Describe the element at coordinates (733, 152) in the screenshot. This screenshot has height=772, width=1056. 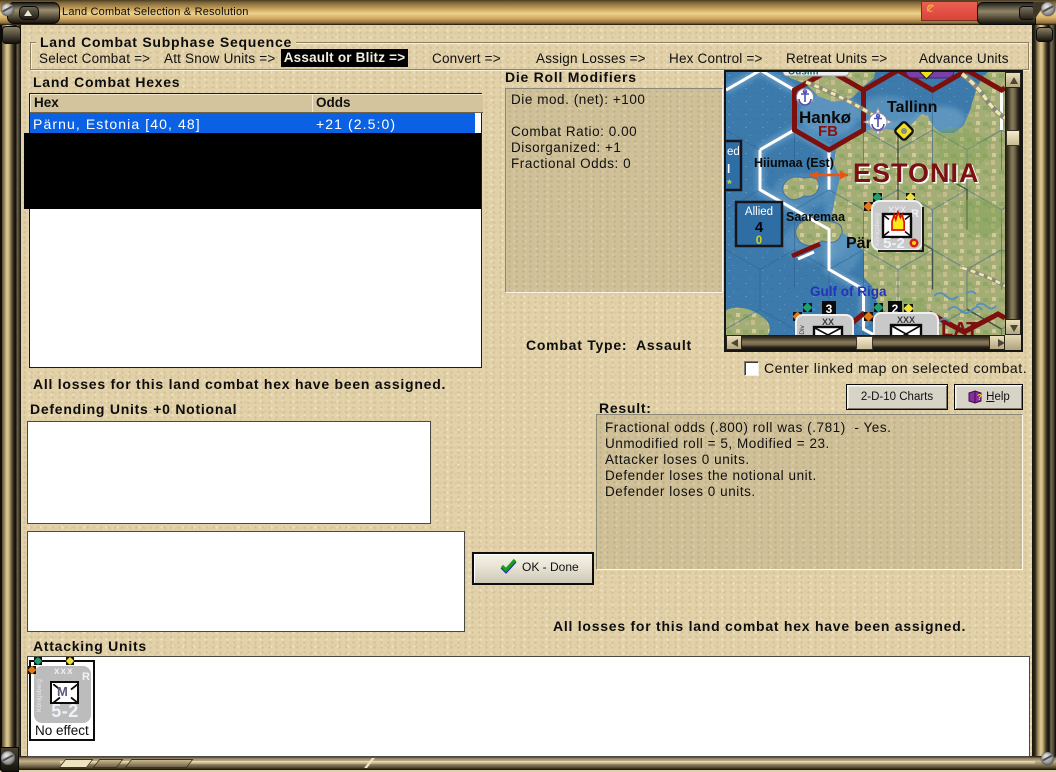
I see `svg-text: ed` at that location.